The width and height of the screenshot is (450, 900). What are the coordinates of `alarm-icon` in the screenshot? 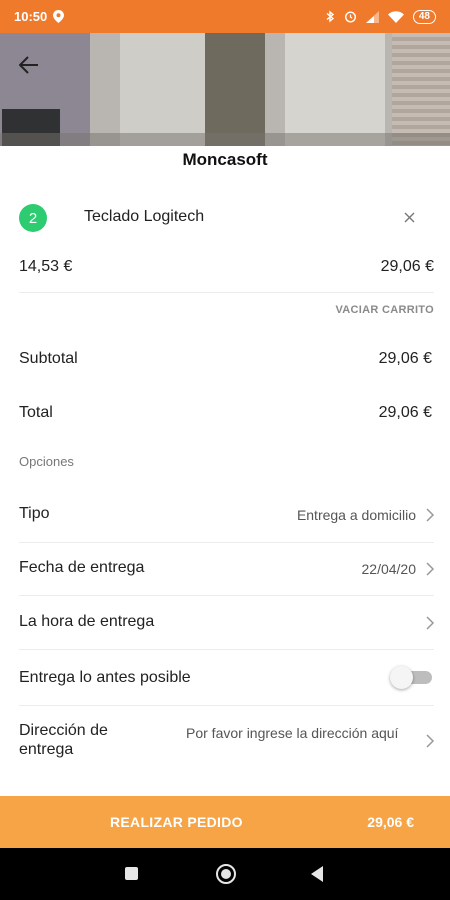 It's located at (350, 17).